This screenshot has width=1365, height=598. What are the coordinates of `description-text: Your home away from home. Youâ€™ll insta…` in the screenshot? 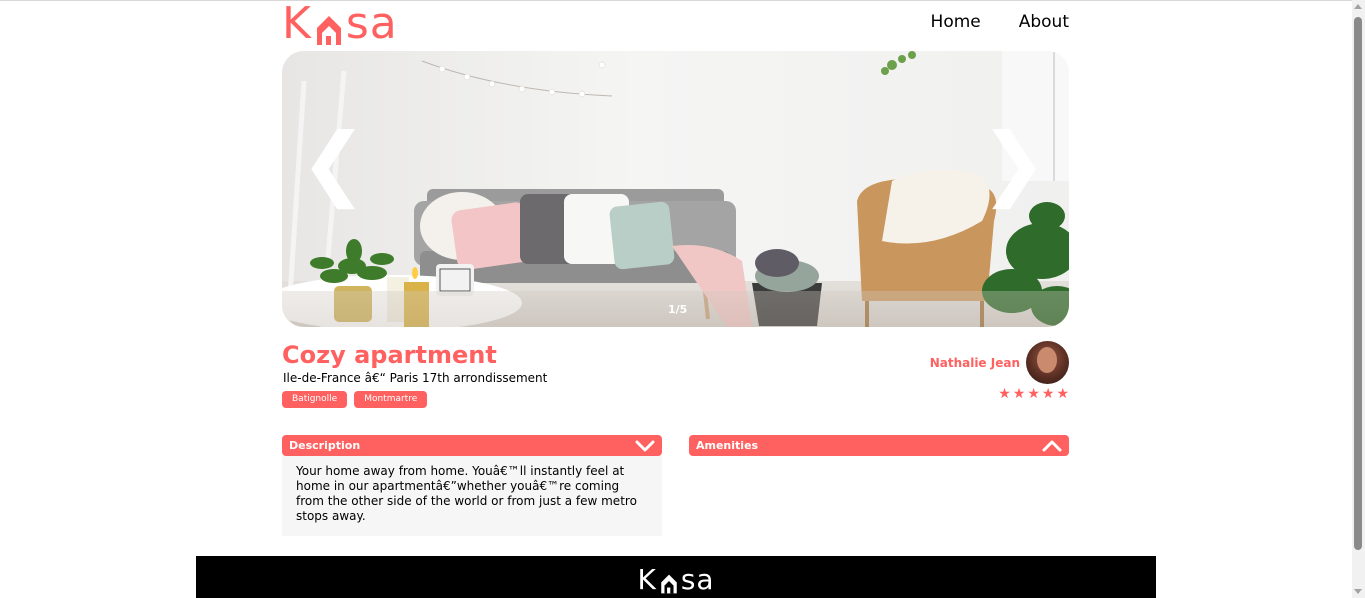 It's located at (466, 493).